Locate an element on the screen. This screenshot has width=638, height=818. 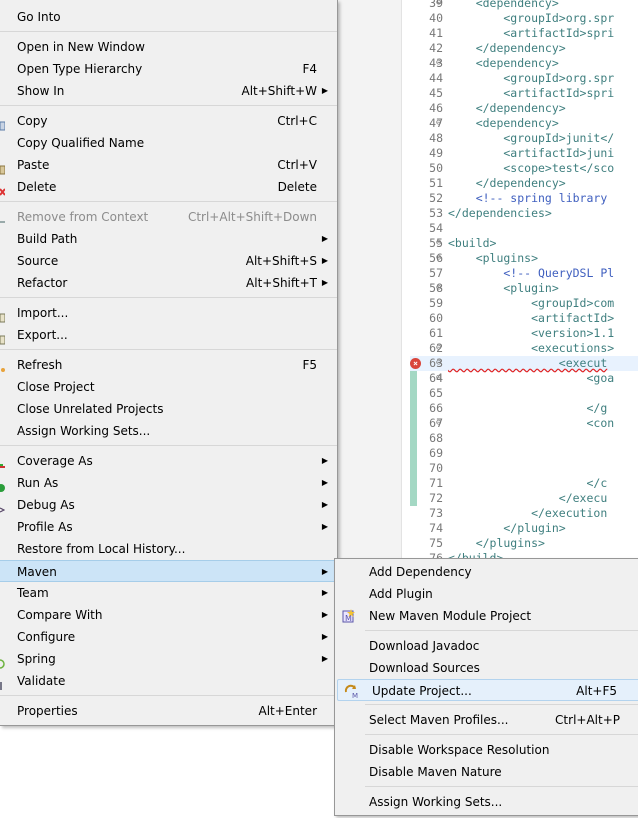
code-text: <groupId>junit</ is located at coordinates (531, 138).